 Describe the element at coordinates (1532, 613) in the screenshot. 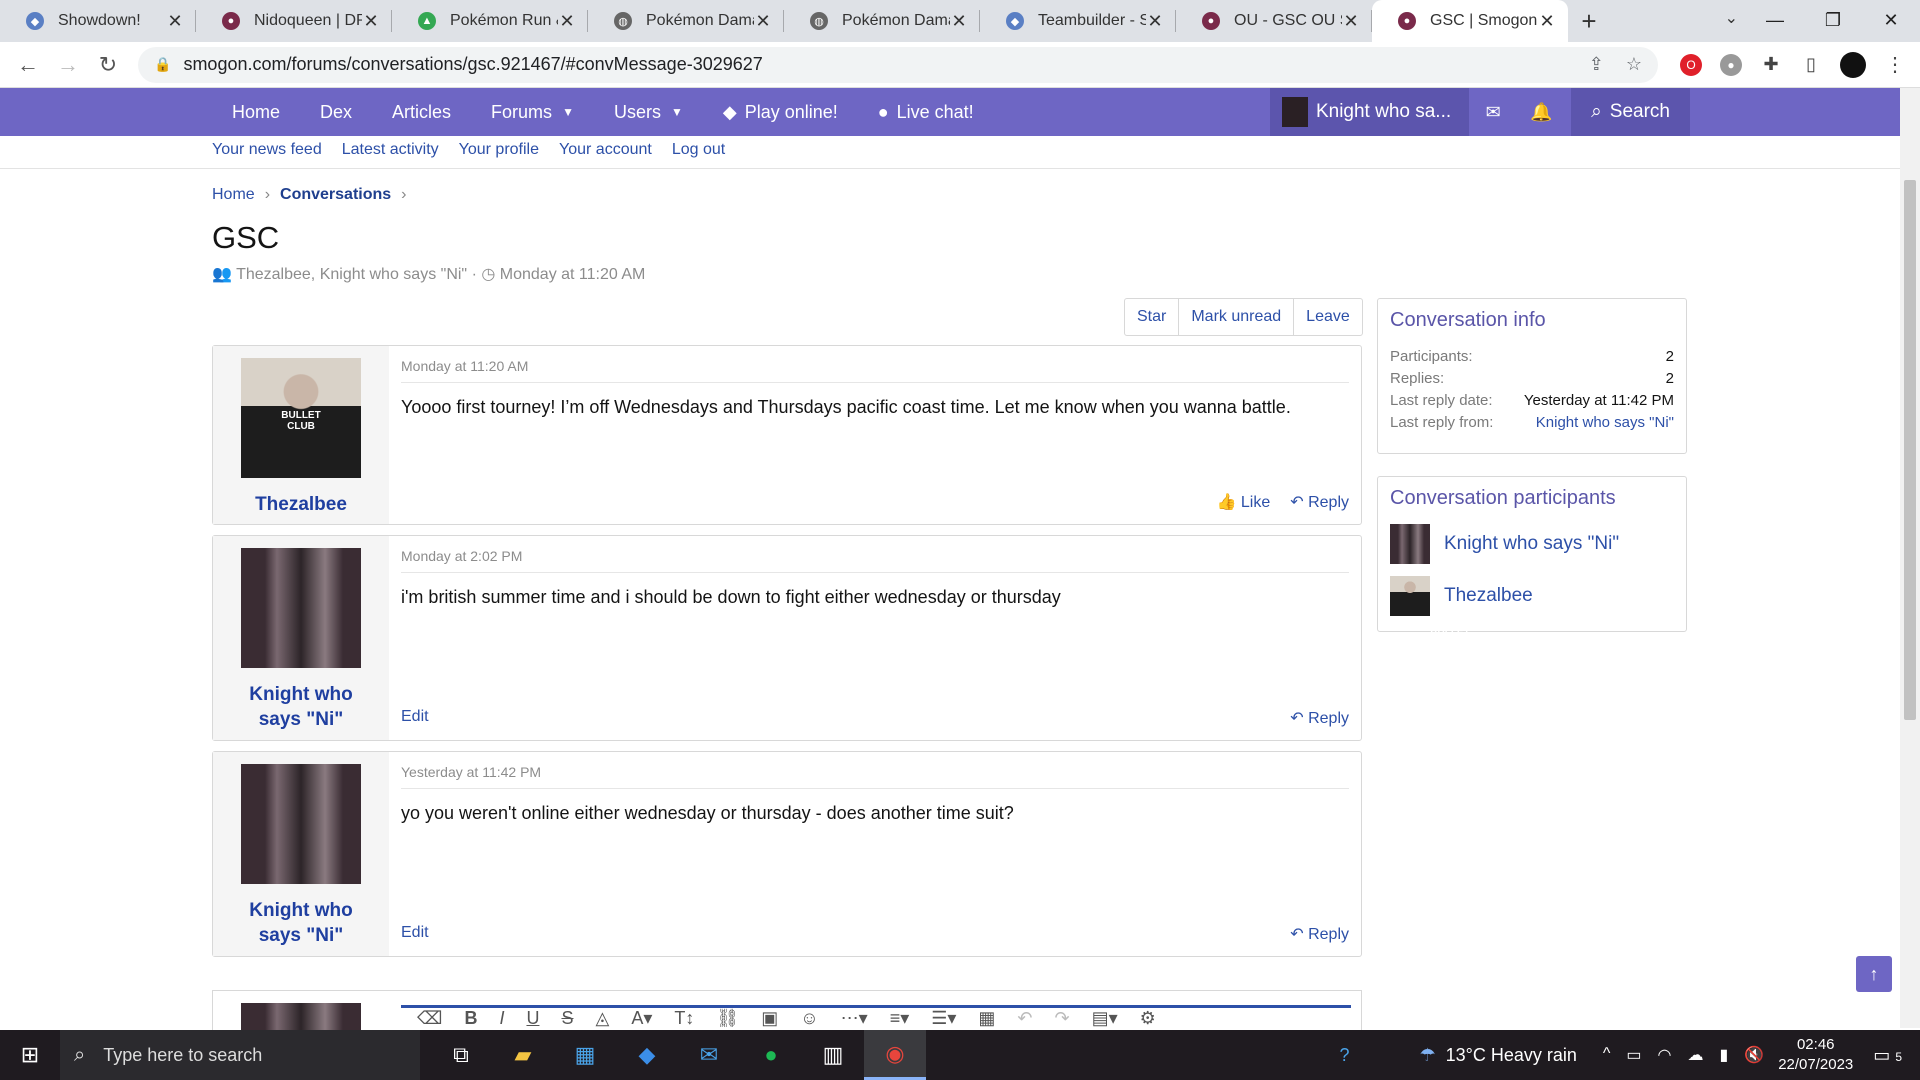

I see `participant: Thezalbee` at that location.